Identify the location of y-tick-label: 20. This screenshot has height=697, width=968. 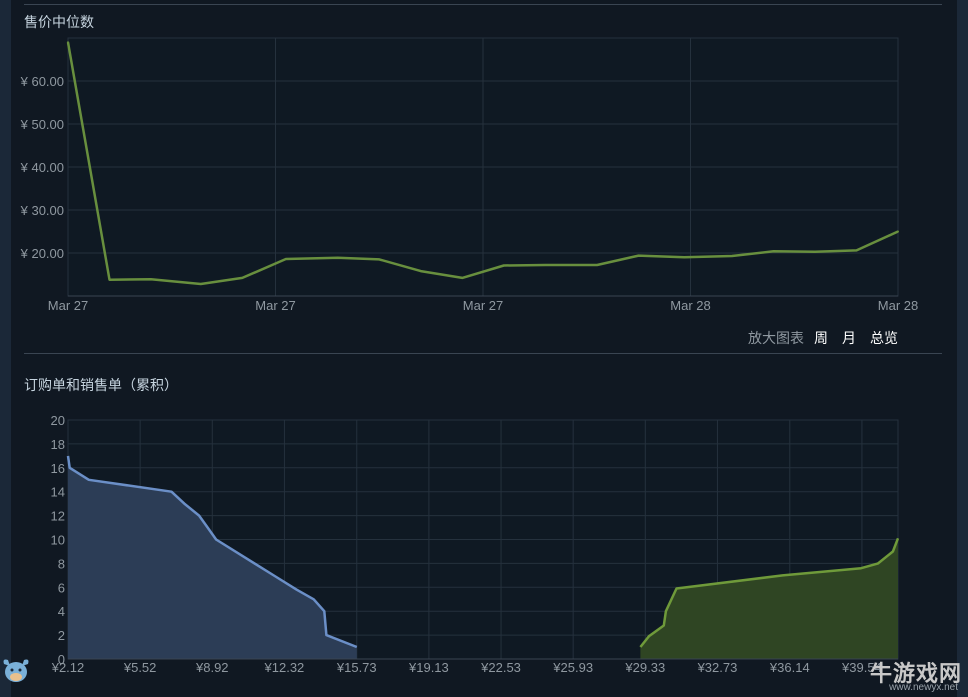
(58, 420).